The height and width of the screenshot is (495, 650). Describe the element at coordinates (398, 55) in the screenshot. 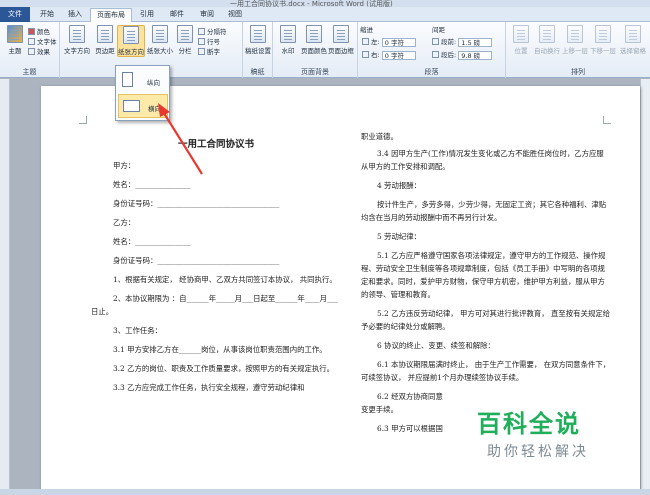

I see `indent-right-input: 0 字符` at that location.